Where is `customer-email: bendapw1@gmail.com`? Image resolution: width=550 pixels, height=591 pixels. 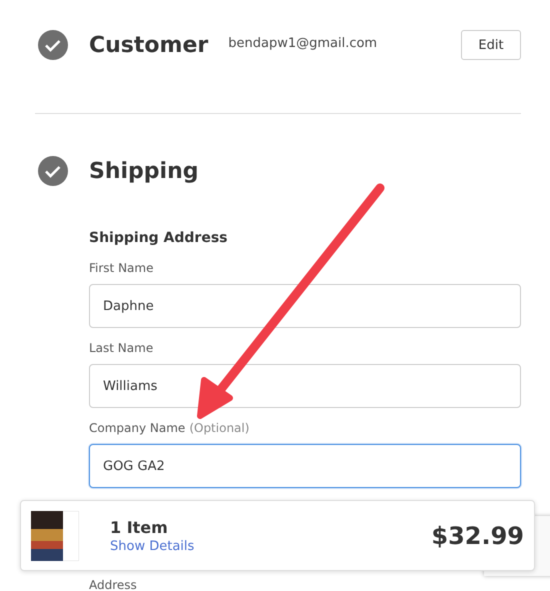
customer-email: bendapw1@gmail.com is located at coordinates (303, 43).